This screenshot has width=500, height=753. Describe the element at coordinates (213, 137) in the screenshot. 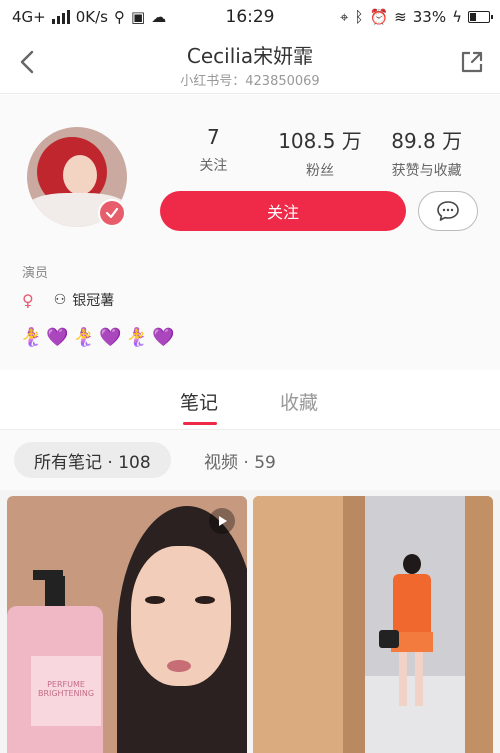

I see `stat-value: 7` at that location.